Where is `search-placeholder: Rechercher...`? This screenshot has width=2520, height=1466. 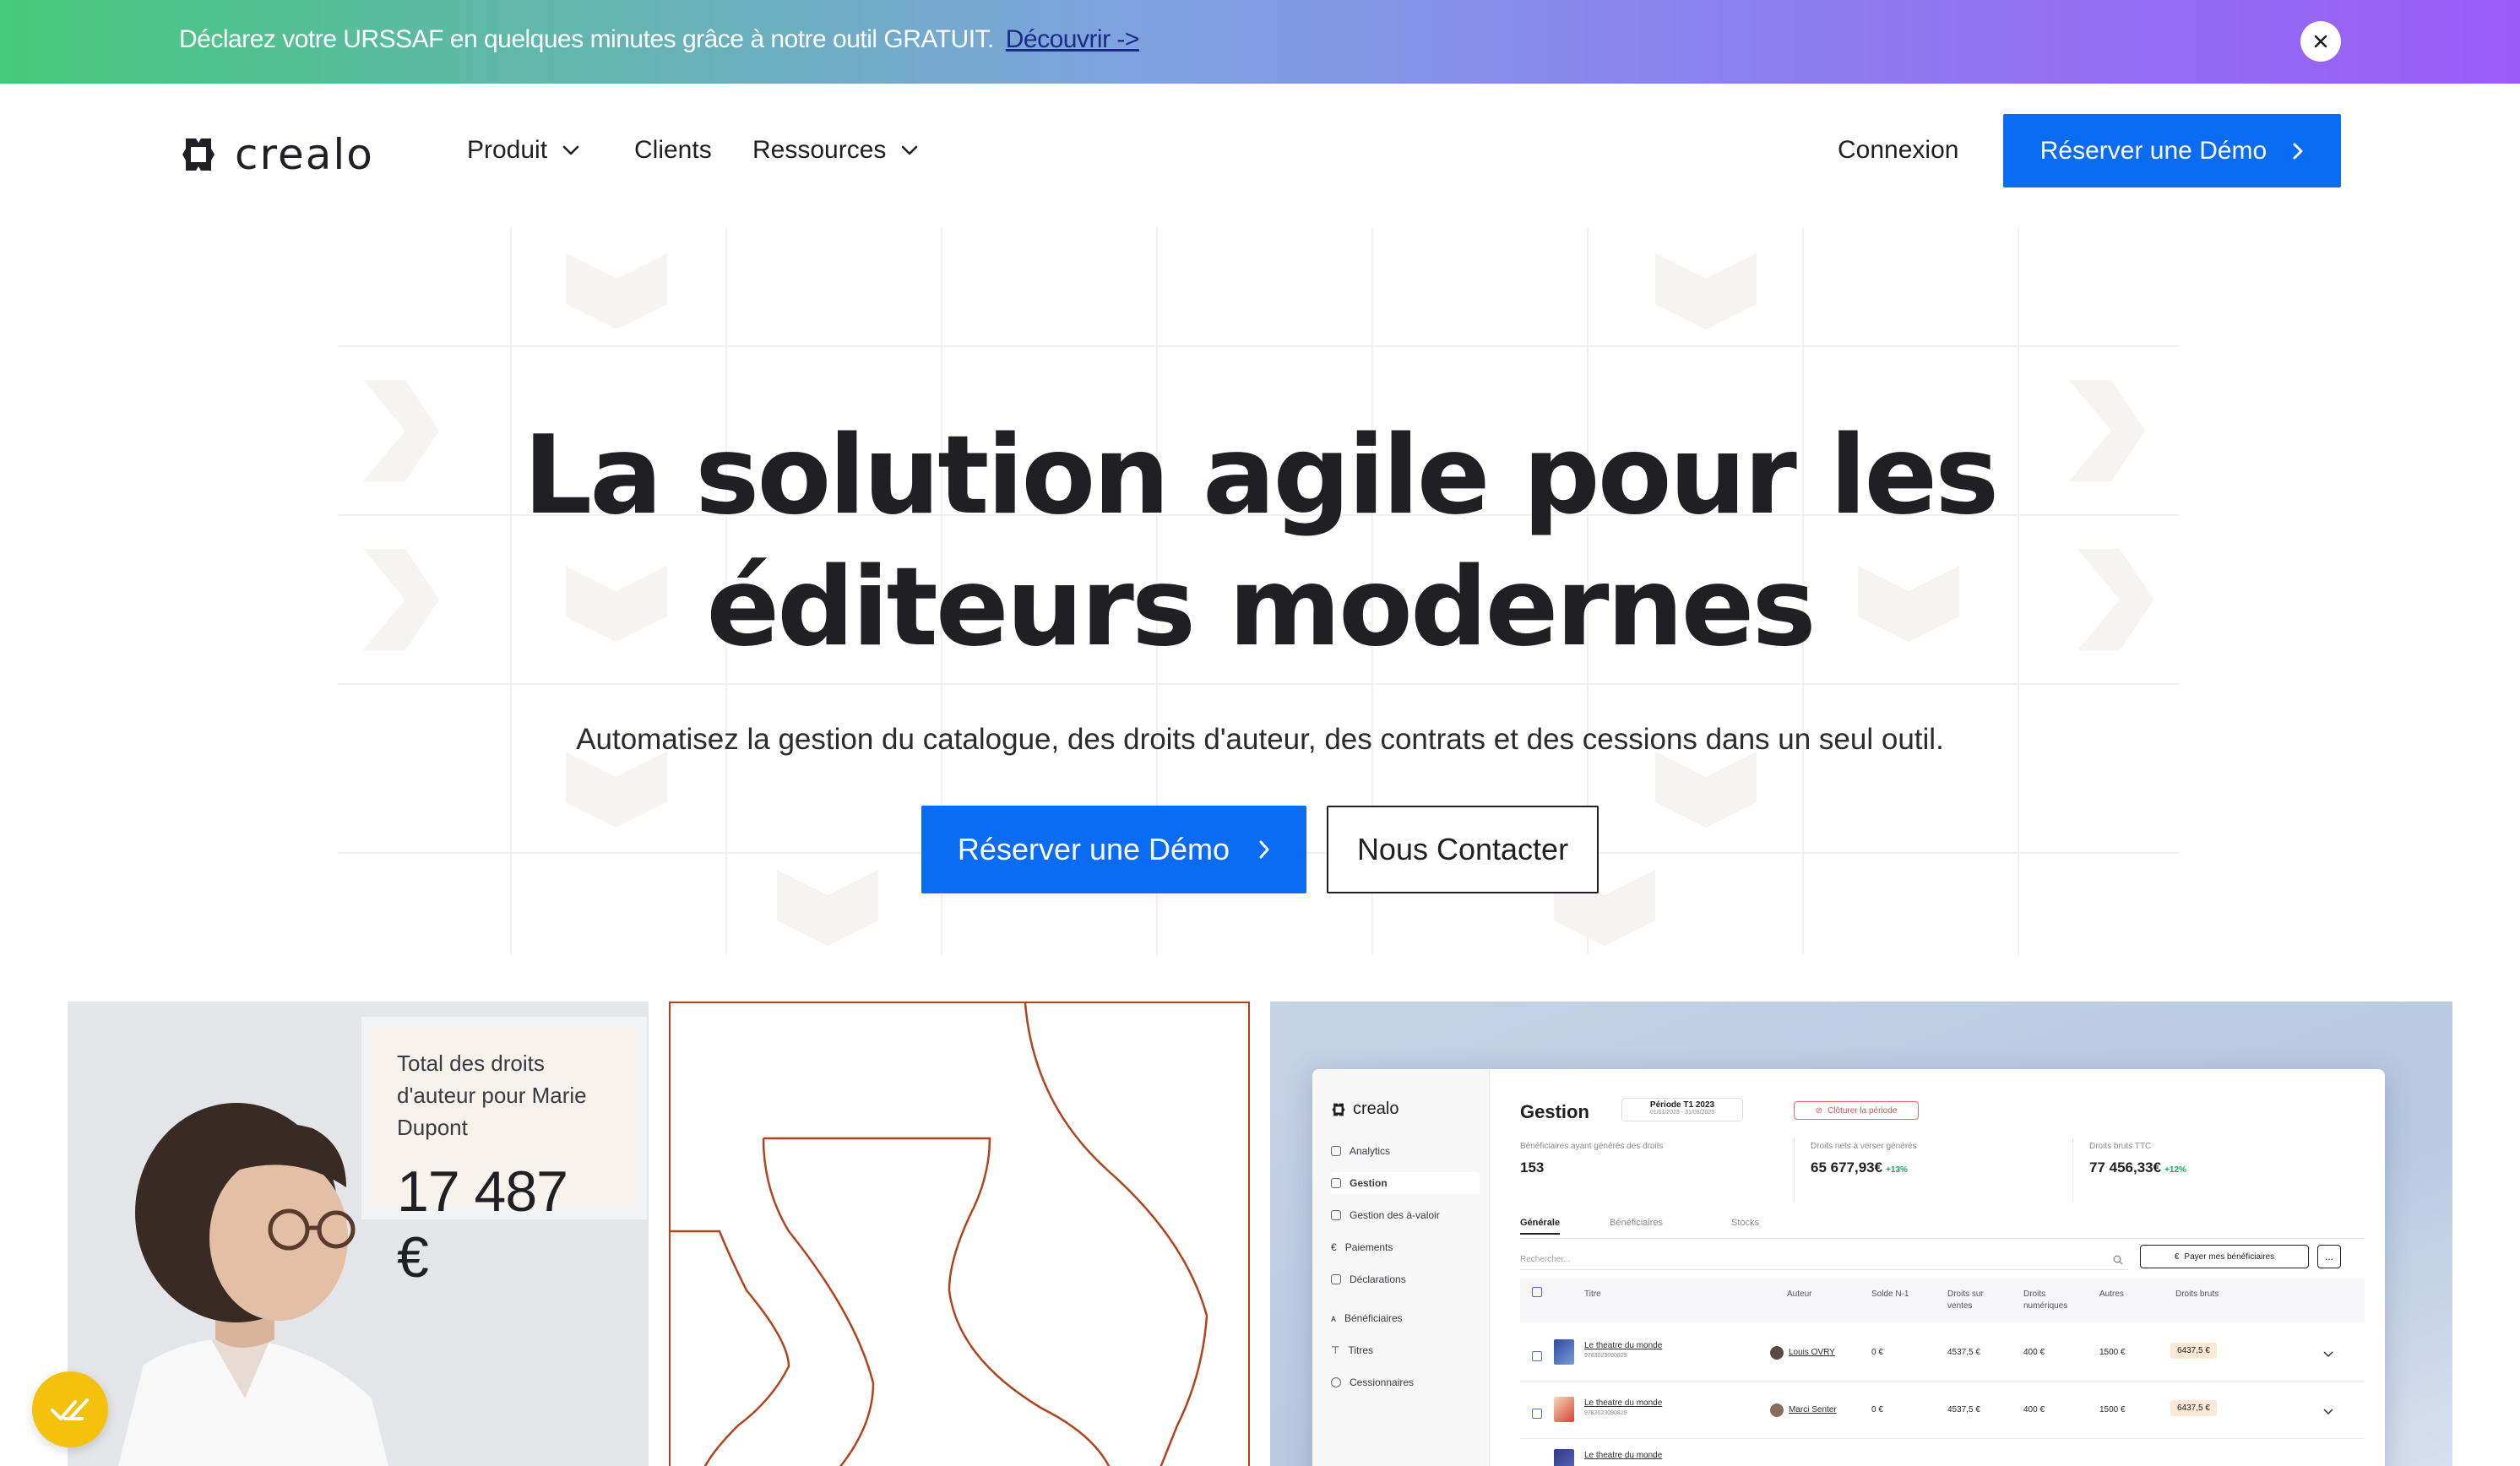
search-placeholder: Rechercher... is located at coordinates (1545, 1259).